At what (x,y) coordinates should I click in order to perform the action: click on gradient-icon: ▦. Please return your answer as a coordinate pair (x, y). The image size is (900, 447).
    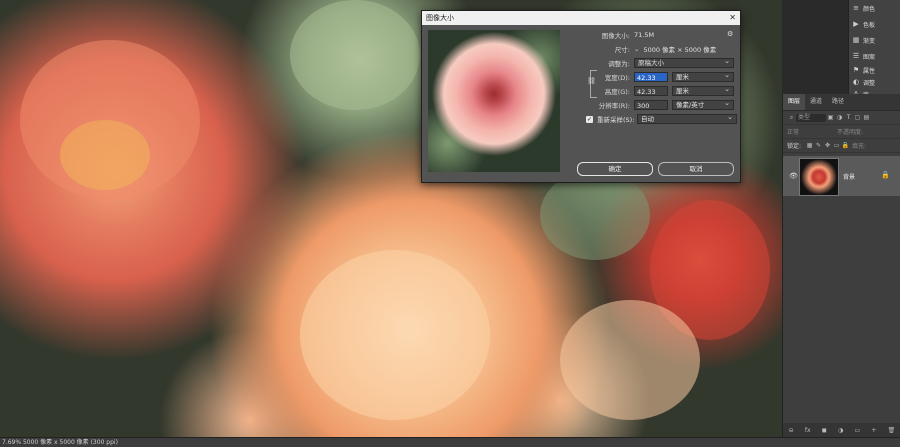
    Looking at the image, I should click on (856, 40).